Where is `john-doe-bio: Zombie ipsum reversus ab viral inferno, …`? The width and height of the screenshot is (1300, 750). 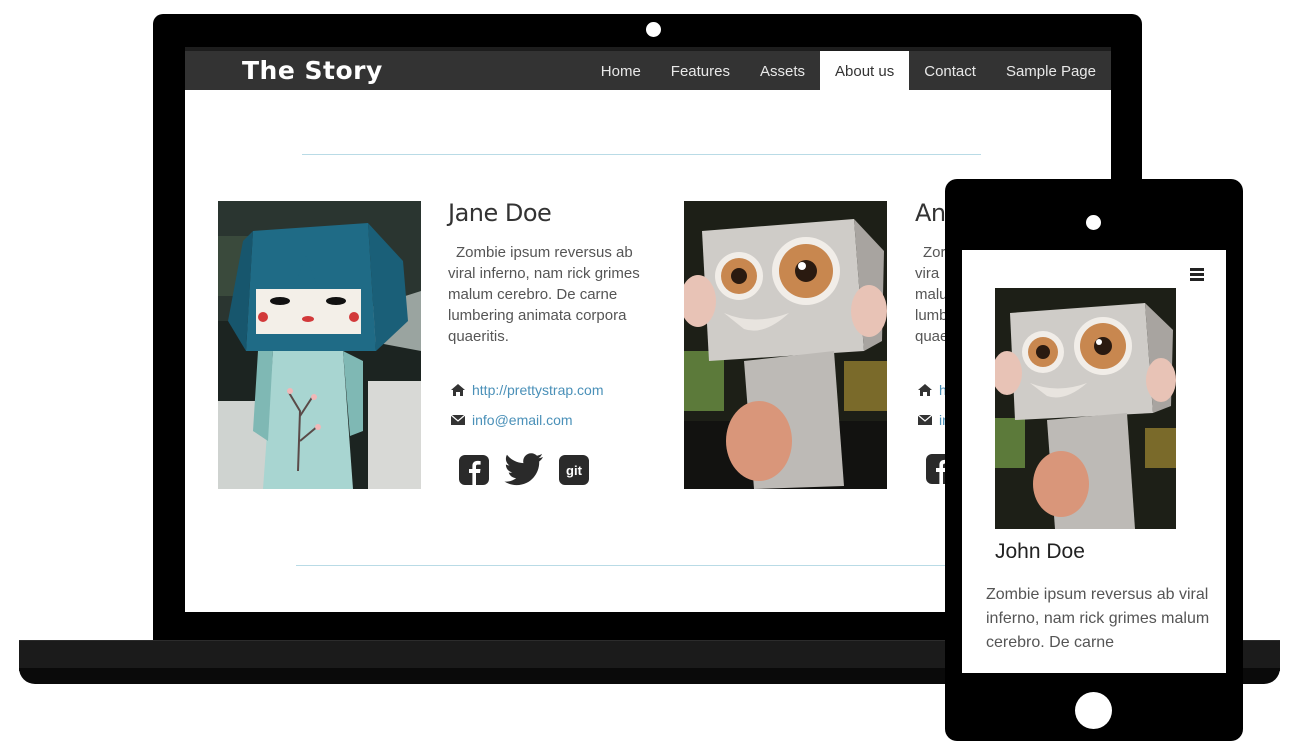 john-doe-bio: Zombie ipsum reversus ab viral inferno, … is located at coordinates (1098, 618).